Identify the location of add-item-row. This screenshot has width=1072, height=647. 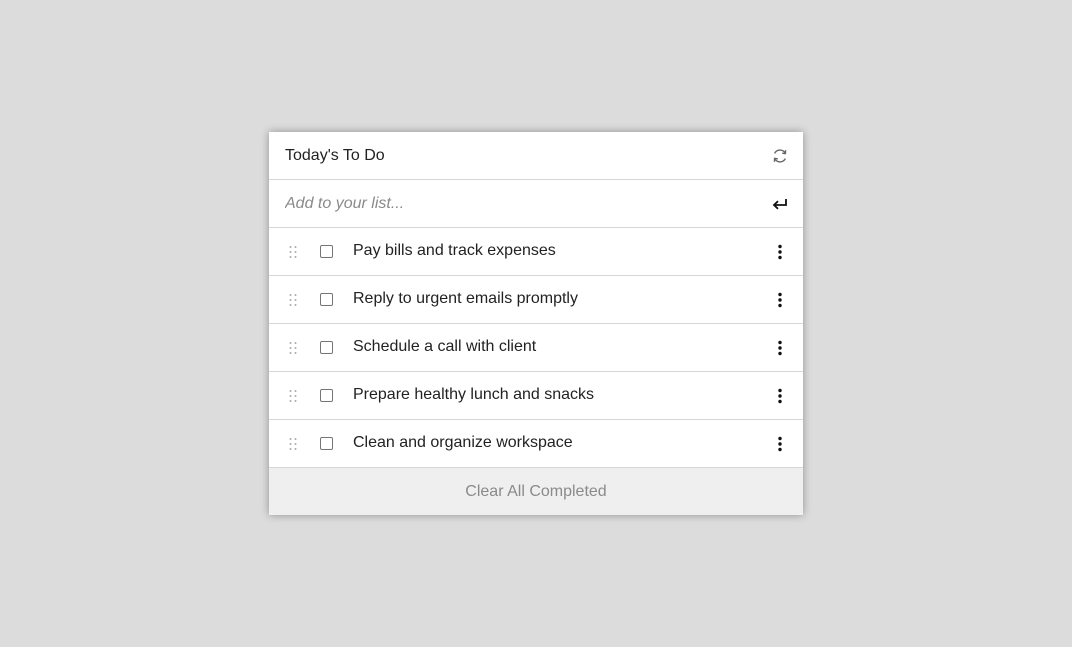
(536, 204).